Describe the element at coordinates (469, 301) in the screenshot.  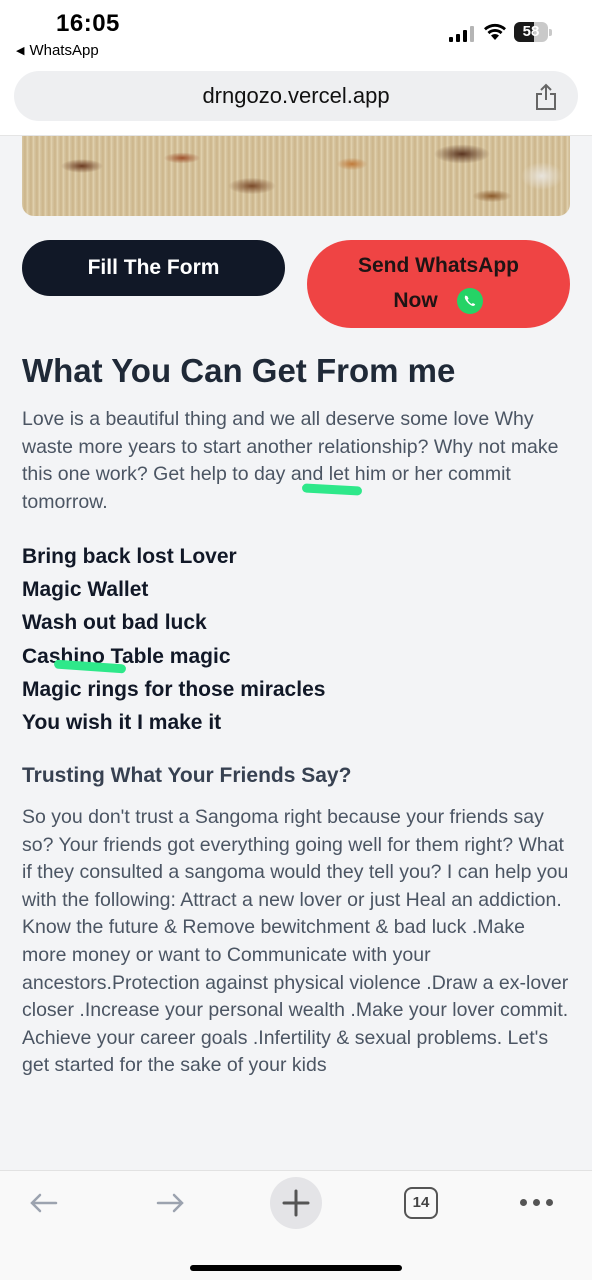
I see `whatsapp-icon` at that location.